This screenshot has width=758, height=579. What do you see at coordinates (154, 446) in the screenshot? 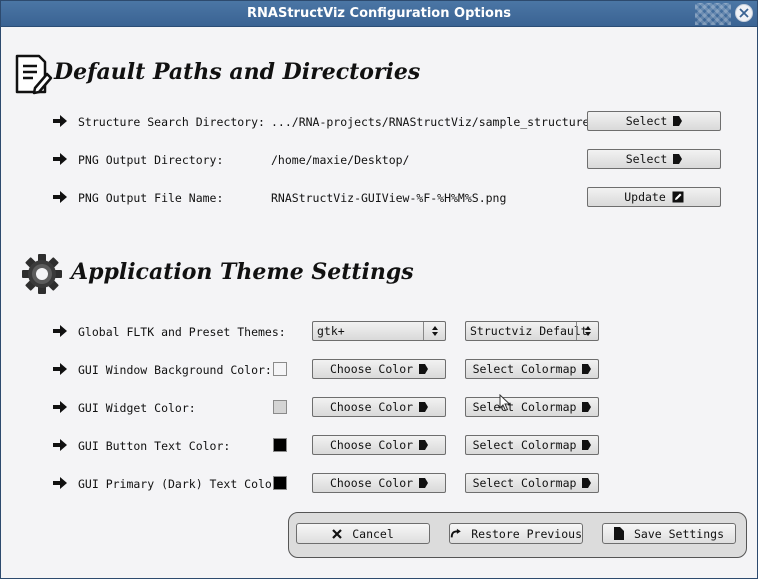
I see `button-text-color-label: GUI Button Text Color:` at bounding box center [154, 446].